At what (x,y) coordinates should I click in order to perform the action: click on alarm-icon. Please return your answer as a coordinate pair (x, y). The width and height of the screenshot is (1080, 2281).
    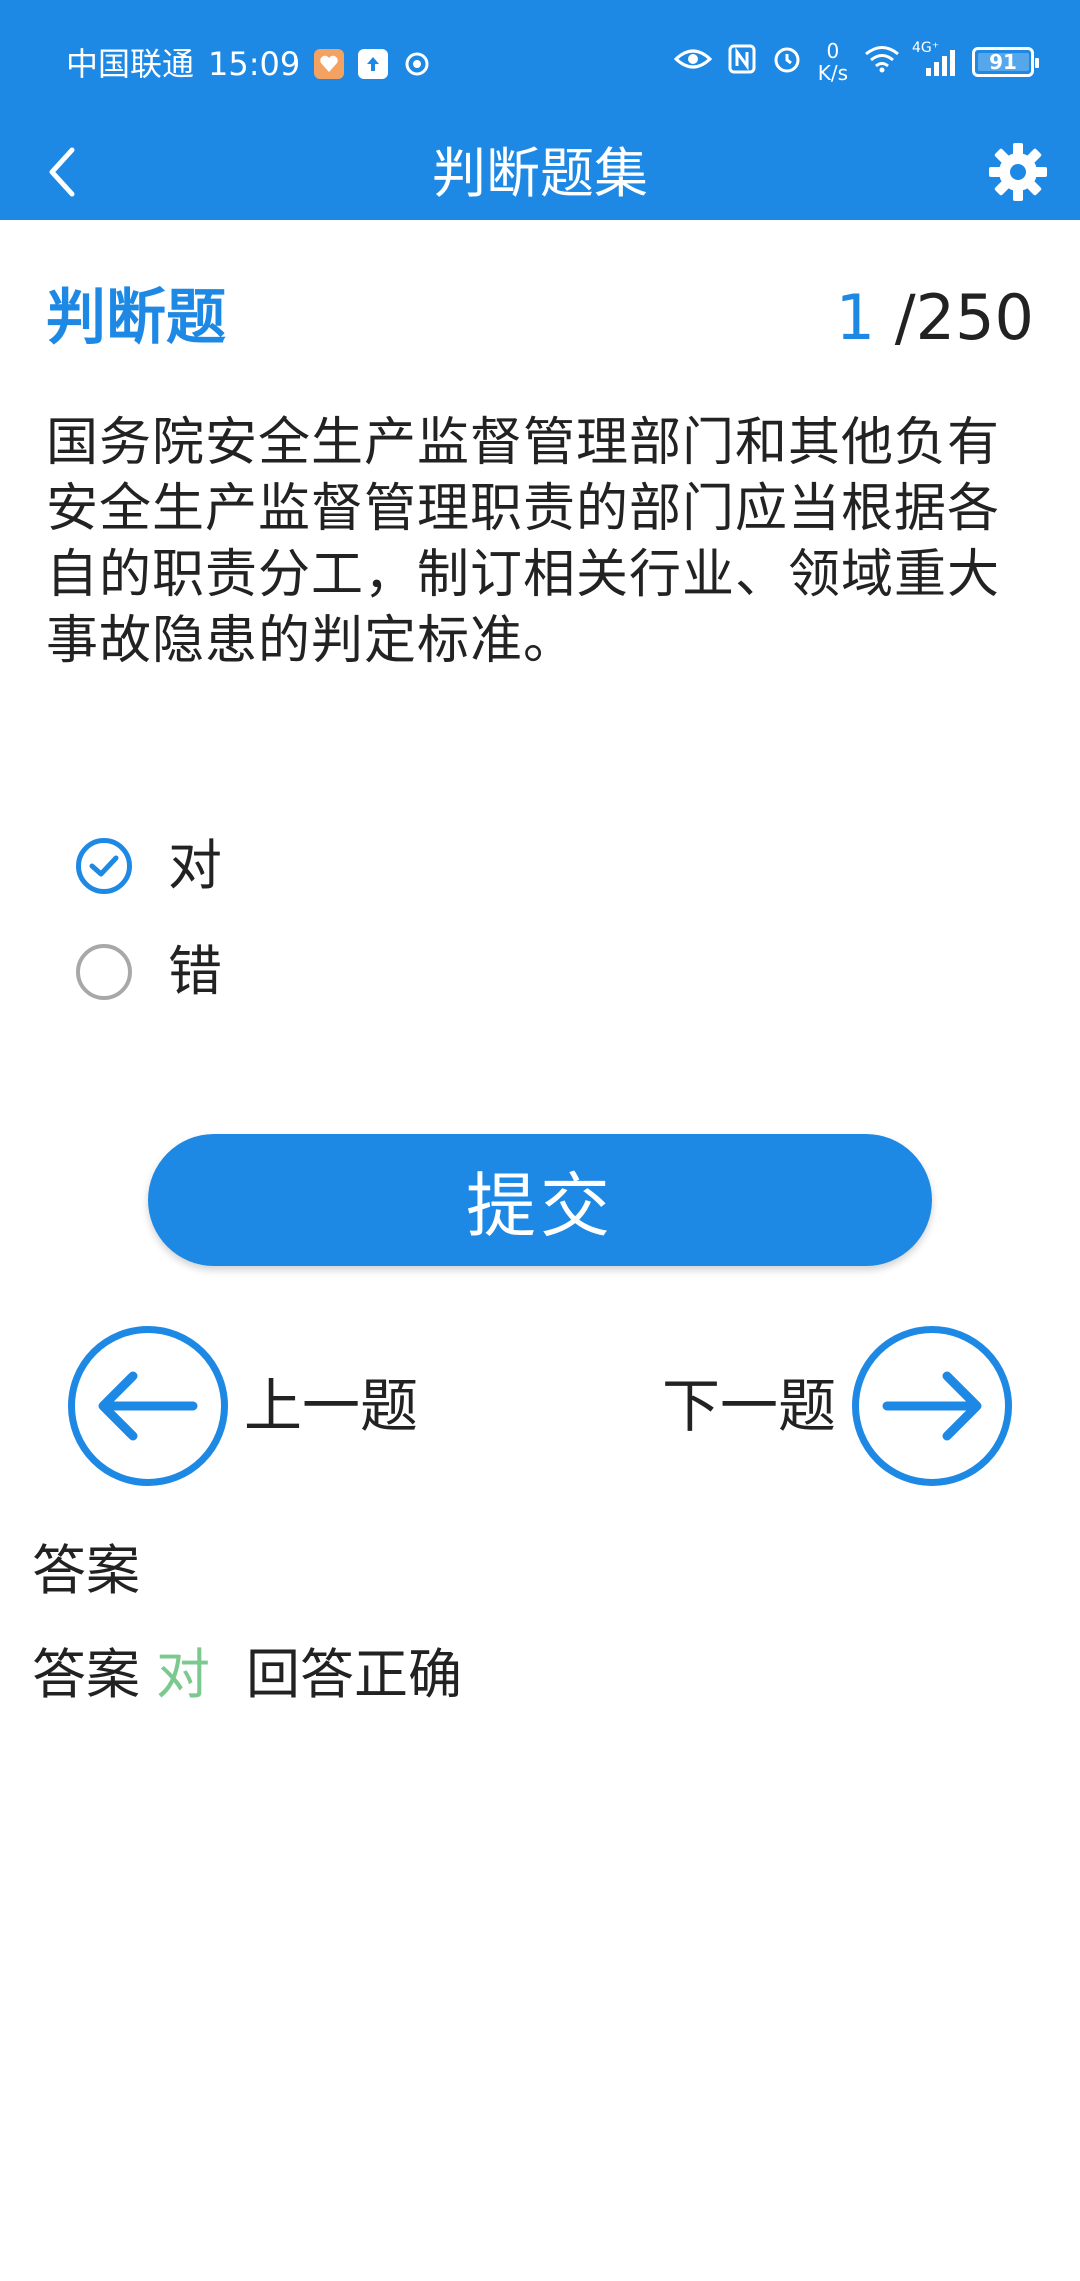
    Looking at the image, I should click on (787, 62).